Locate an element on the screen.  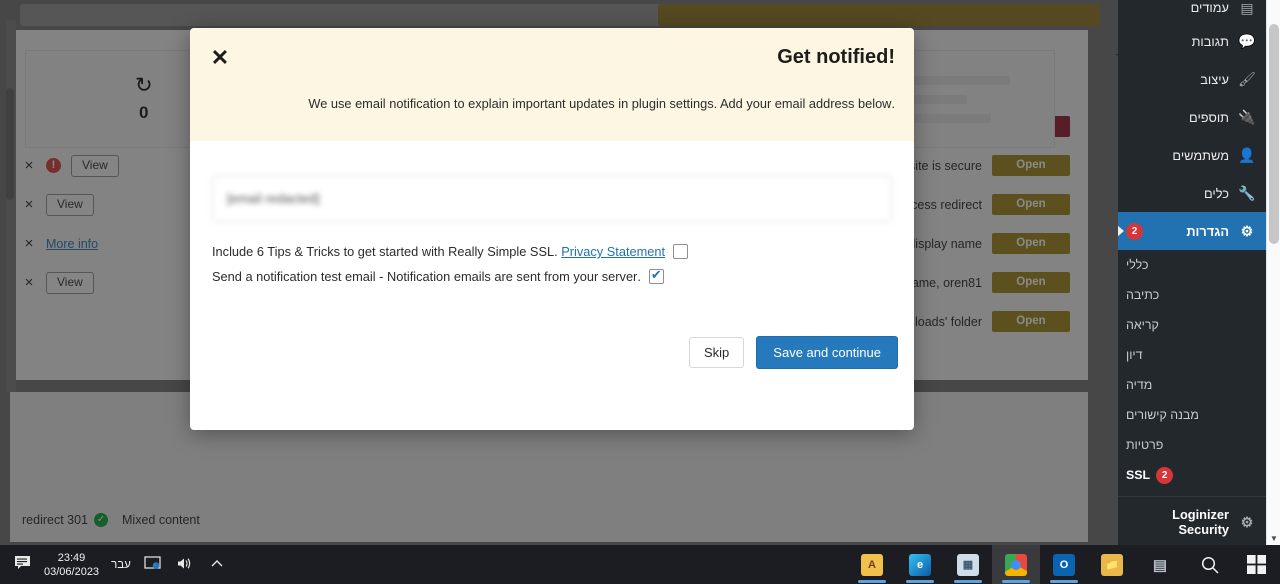
sidebar-subitem-privacy: פרטיות is located at coordinates (1192, 445).